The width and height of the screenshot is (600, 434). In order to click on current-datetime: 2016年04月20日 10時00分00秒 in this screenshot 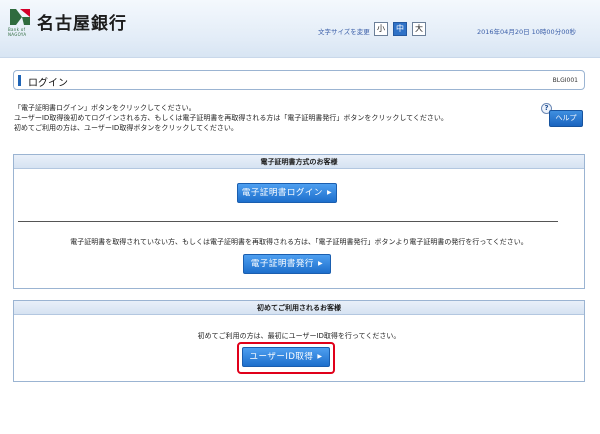, I will do `click(526, 32)`.